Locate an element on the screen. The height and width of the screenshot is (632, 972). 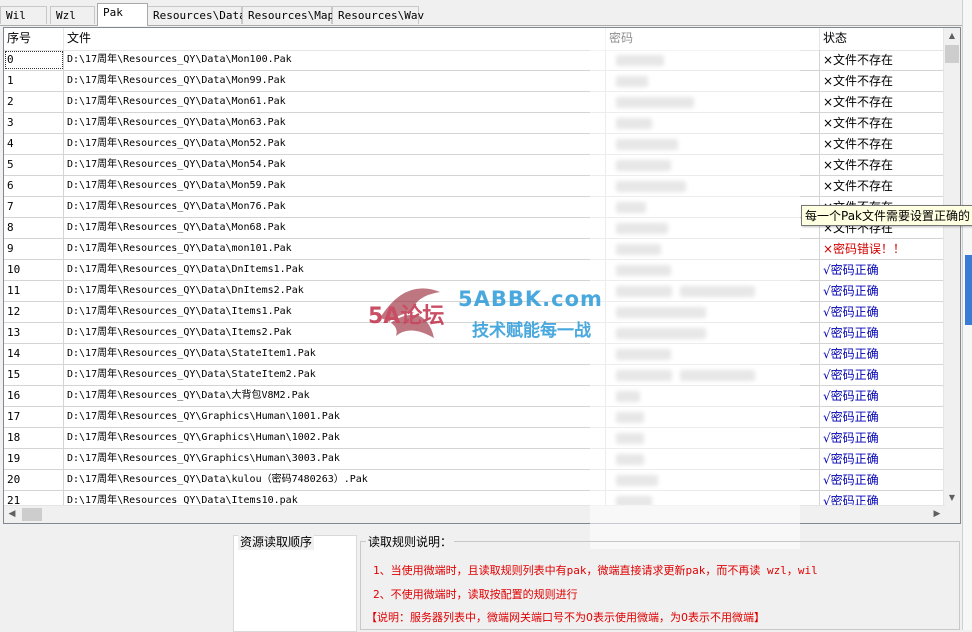
row-status: ×密码错误！！ is located at coordinates (882, 249).